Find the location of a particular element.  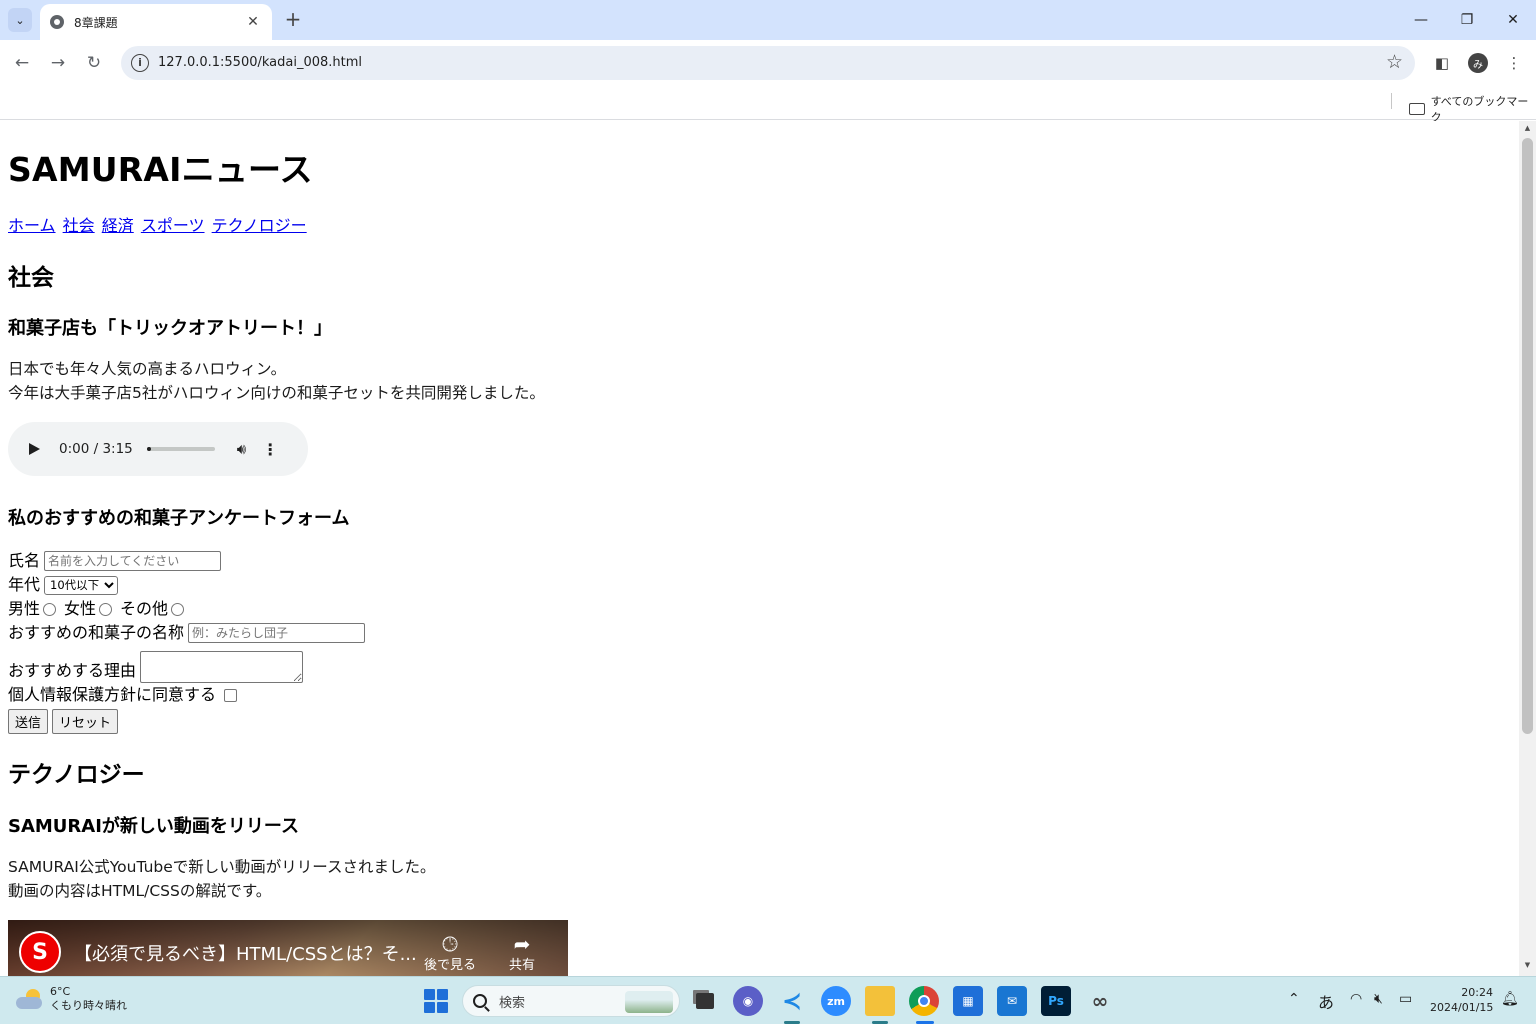

audio-progress-fill is located at coordinates (148, 449).